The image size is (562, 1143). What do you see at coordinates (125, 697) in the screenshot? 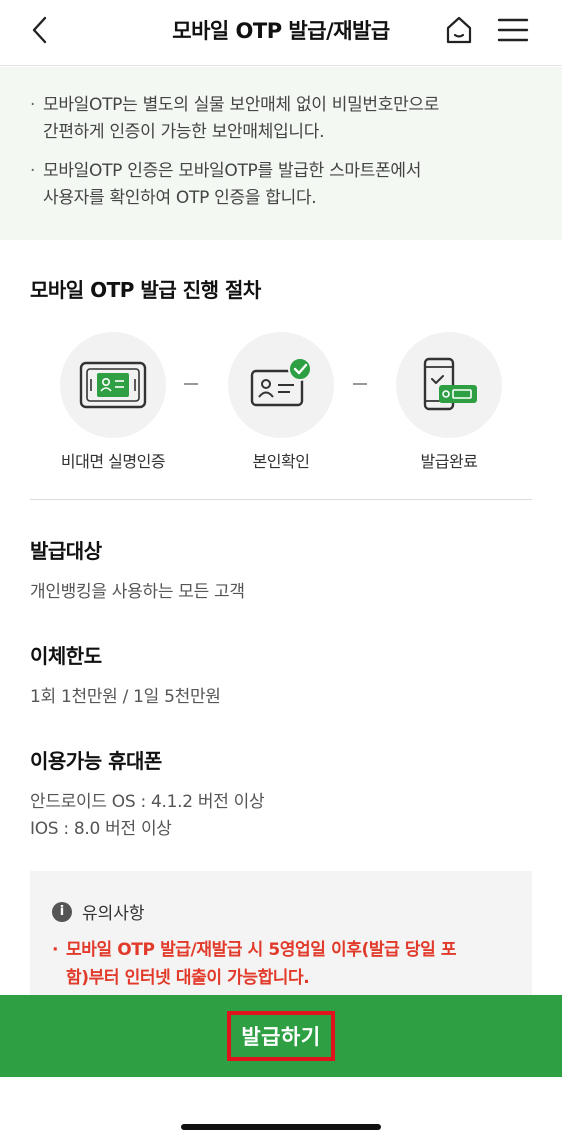
I see `limit-text: 1회 1천만원 / 1일 5천만원` at bounding box center [125, 697].